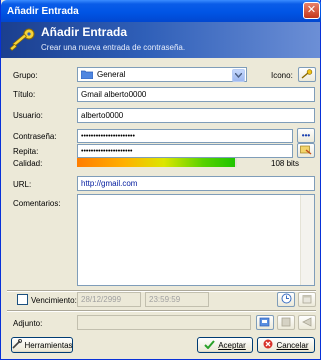 The image size is (321, 360). Describe the element at coordinates (35, 136) in the screenshot. I see `password-label: Contraseña:` at that location.